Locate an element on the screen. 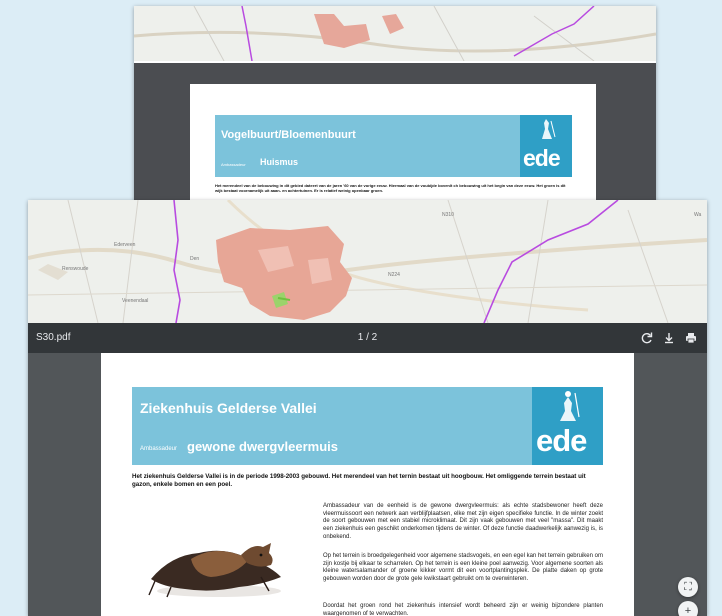 This screenshot has height=616, width=722. pdf-page-indicator: 1 / 2 is located at coordinates (367, 337).